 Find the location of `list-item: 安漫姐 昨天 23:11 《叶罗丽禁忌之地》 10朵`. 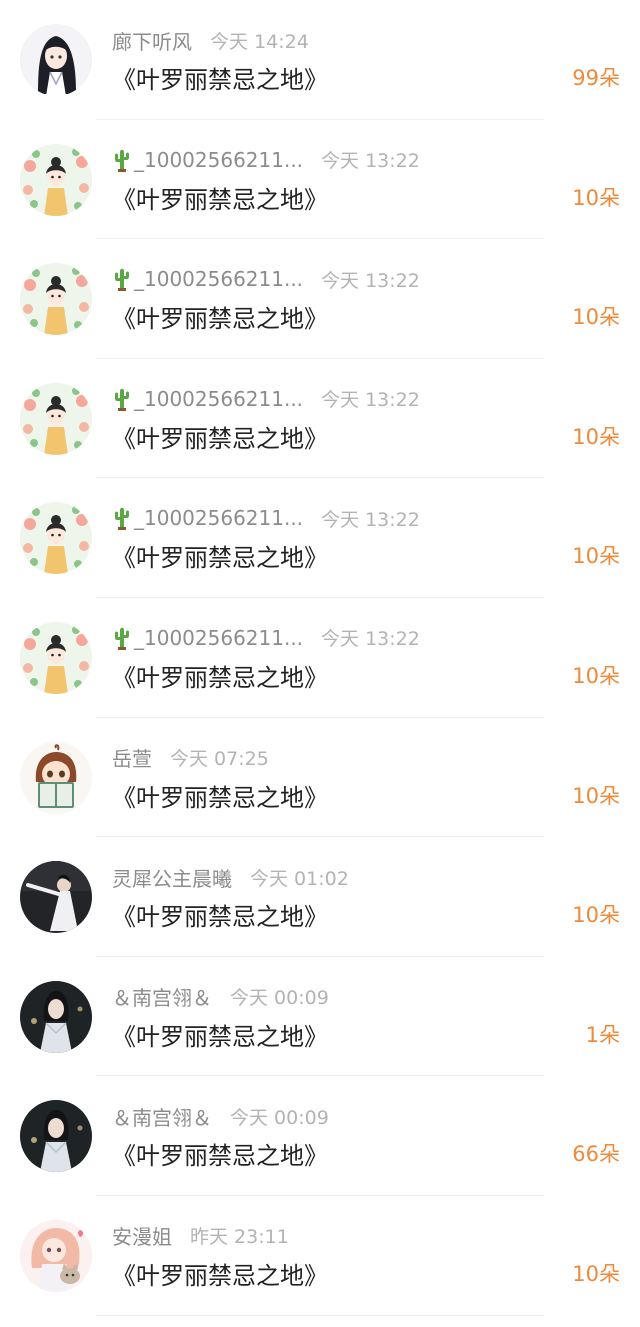

list-item: 安漫姐 昨天 23:11 《叶罗丽禁忌之地》 10朵 is located at coordinates (320, 1256).